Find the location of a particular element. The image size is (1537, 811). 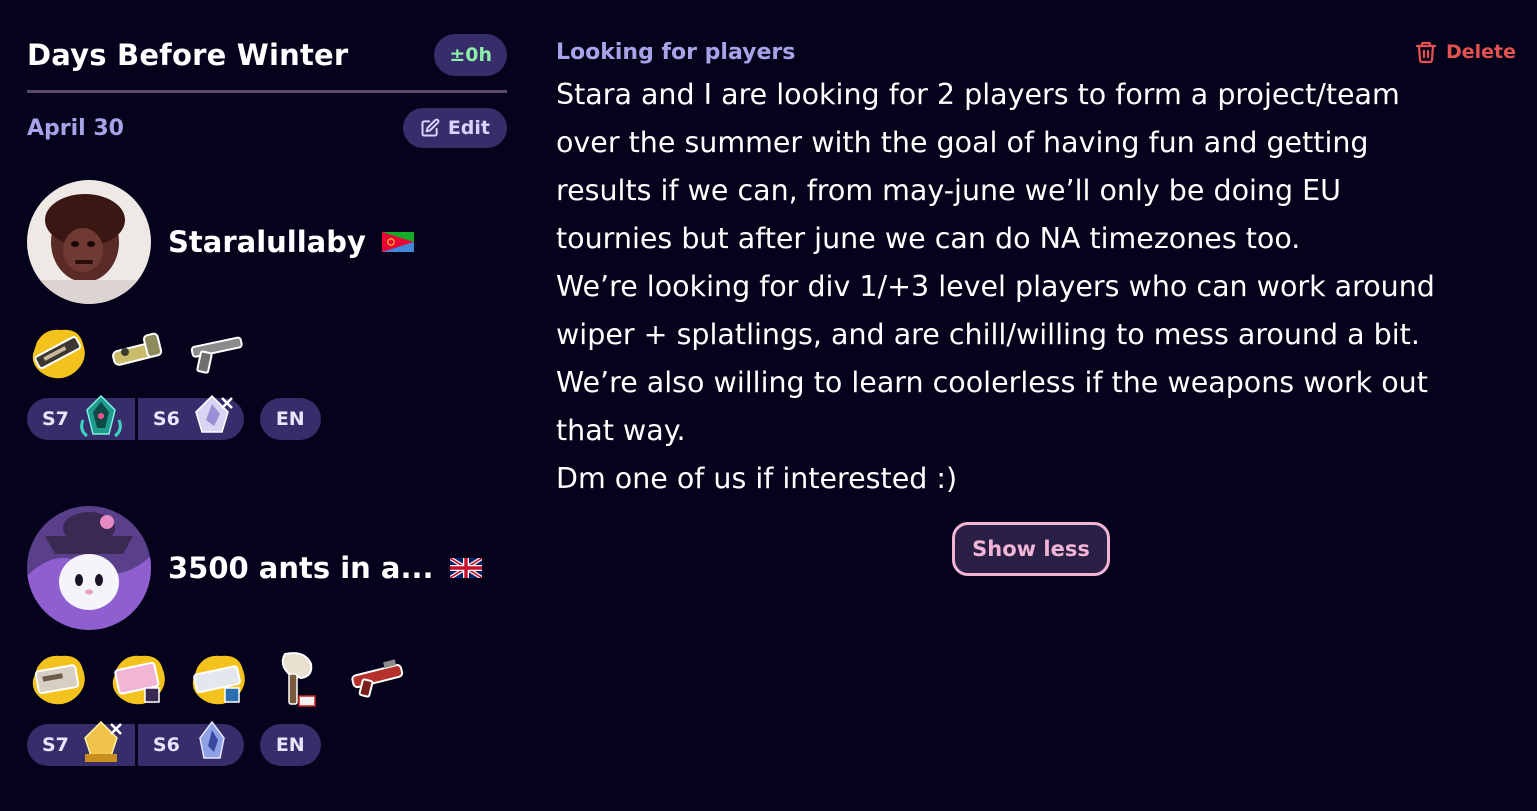

member-name: Staralullaby is located at coordinates (267, 242).